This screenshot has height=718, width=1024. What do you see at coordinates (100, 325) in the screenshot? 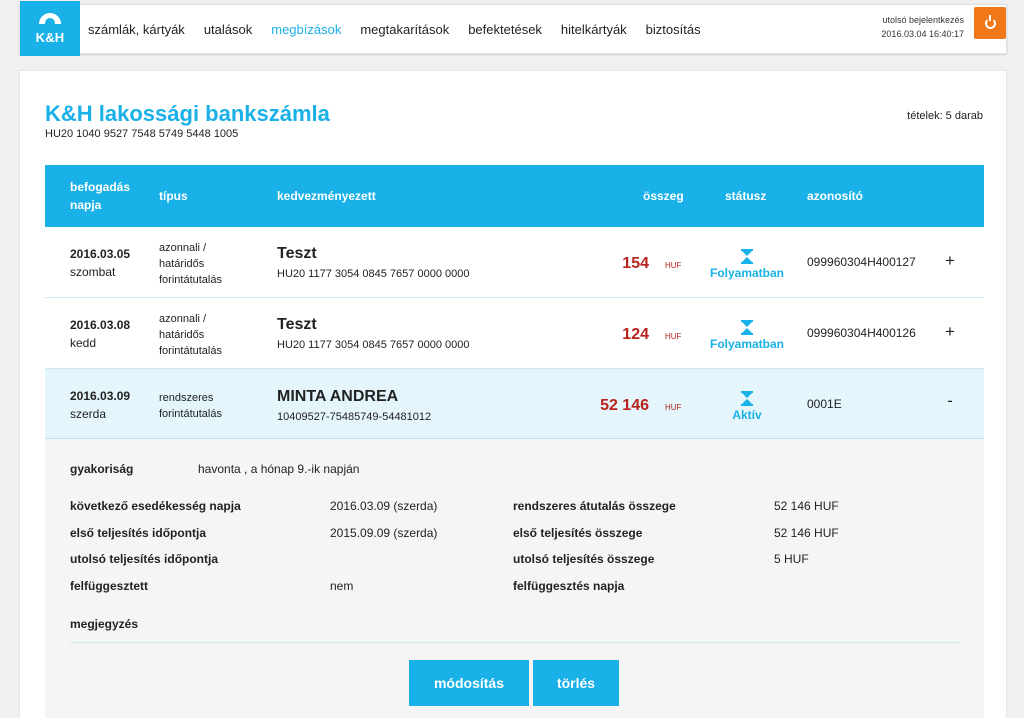
I see `row-date: 2016.03.08` at bounding box center [100, 325].